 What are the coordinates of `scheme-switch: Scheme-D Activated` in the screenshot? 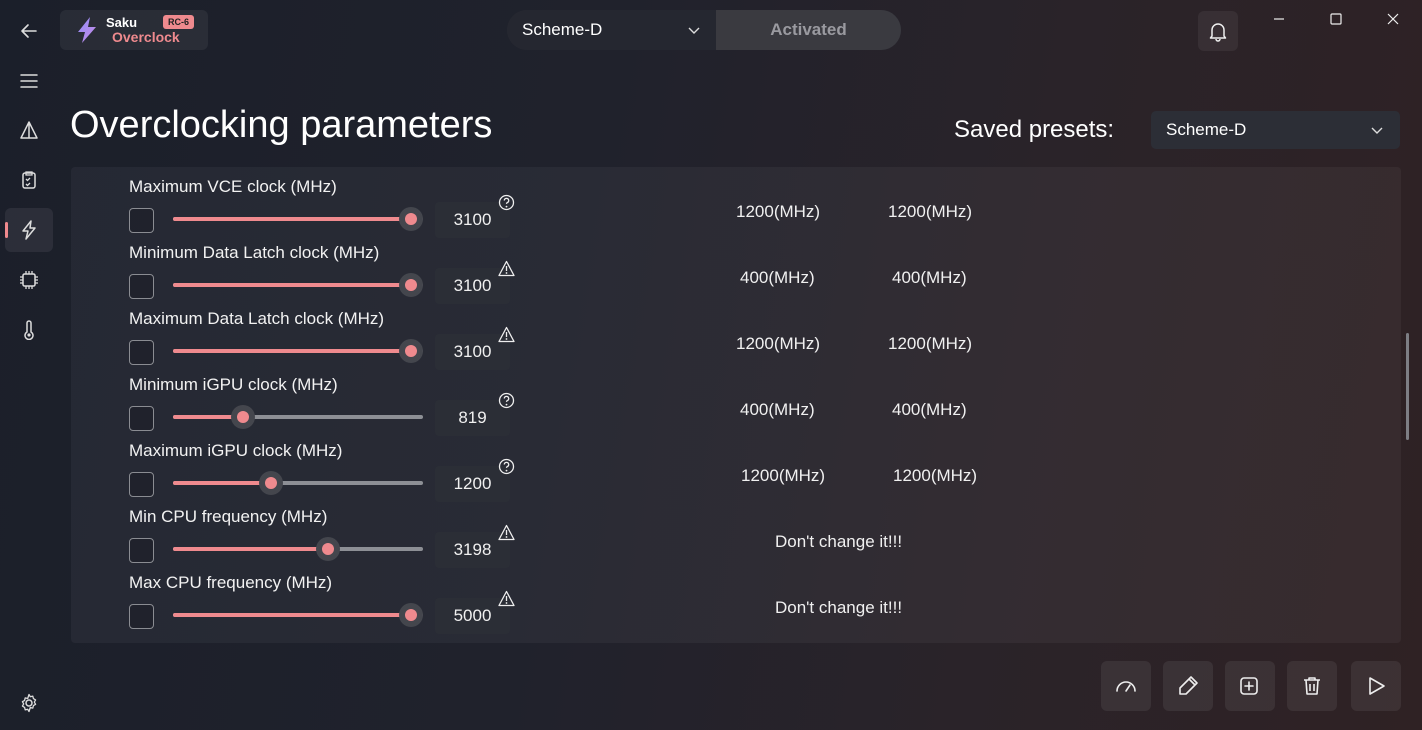 It's located at (704, 30).